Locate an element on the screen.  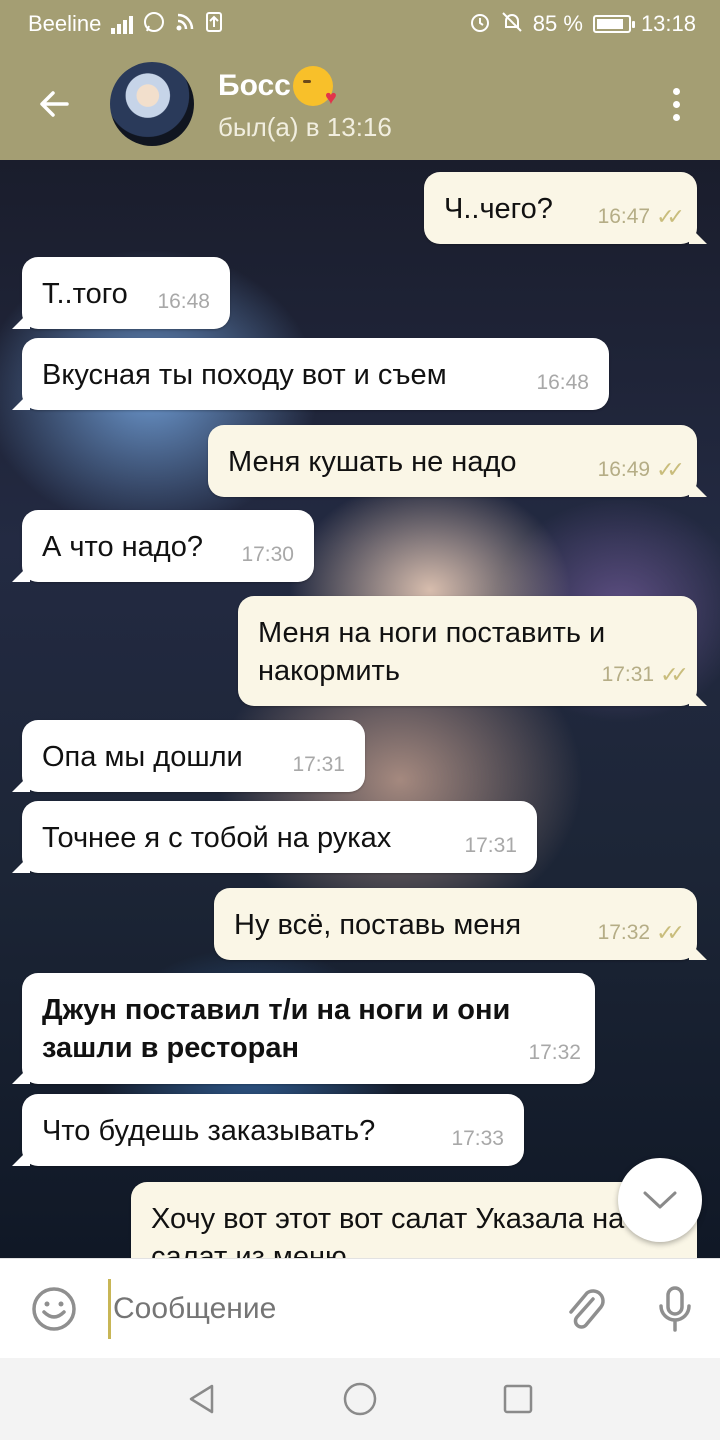
message-meta: 16:49 ✓✓ is located at coordinates (641, 470).